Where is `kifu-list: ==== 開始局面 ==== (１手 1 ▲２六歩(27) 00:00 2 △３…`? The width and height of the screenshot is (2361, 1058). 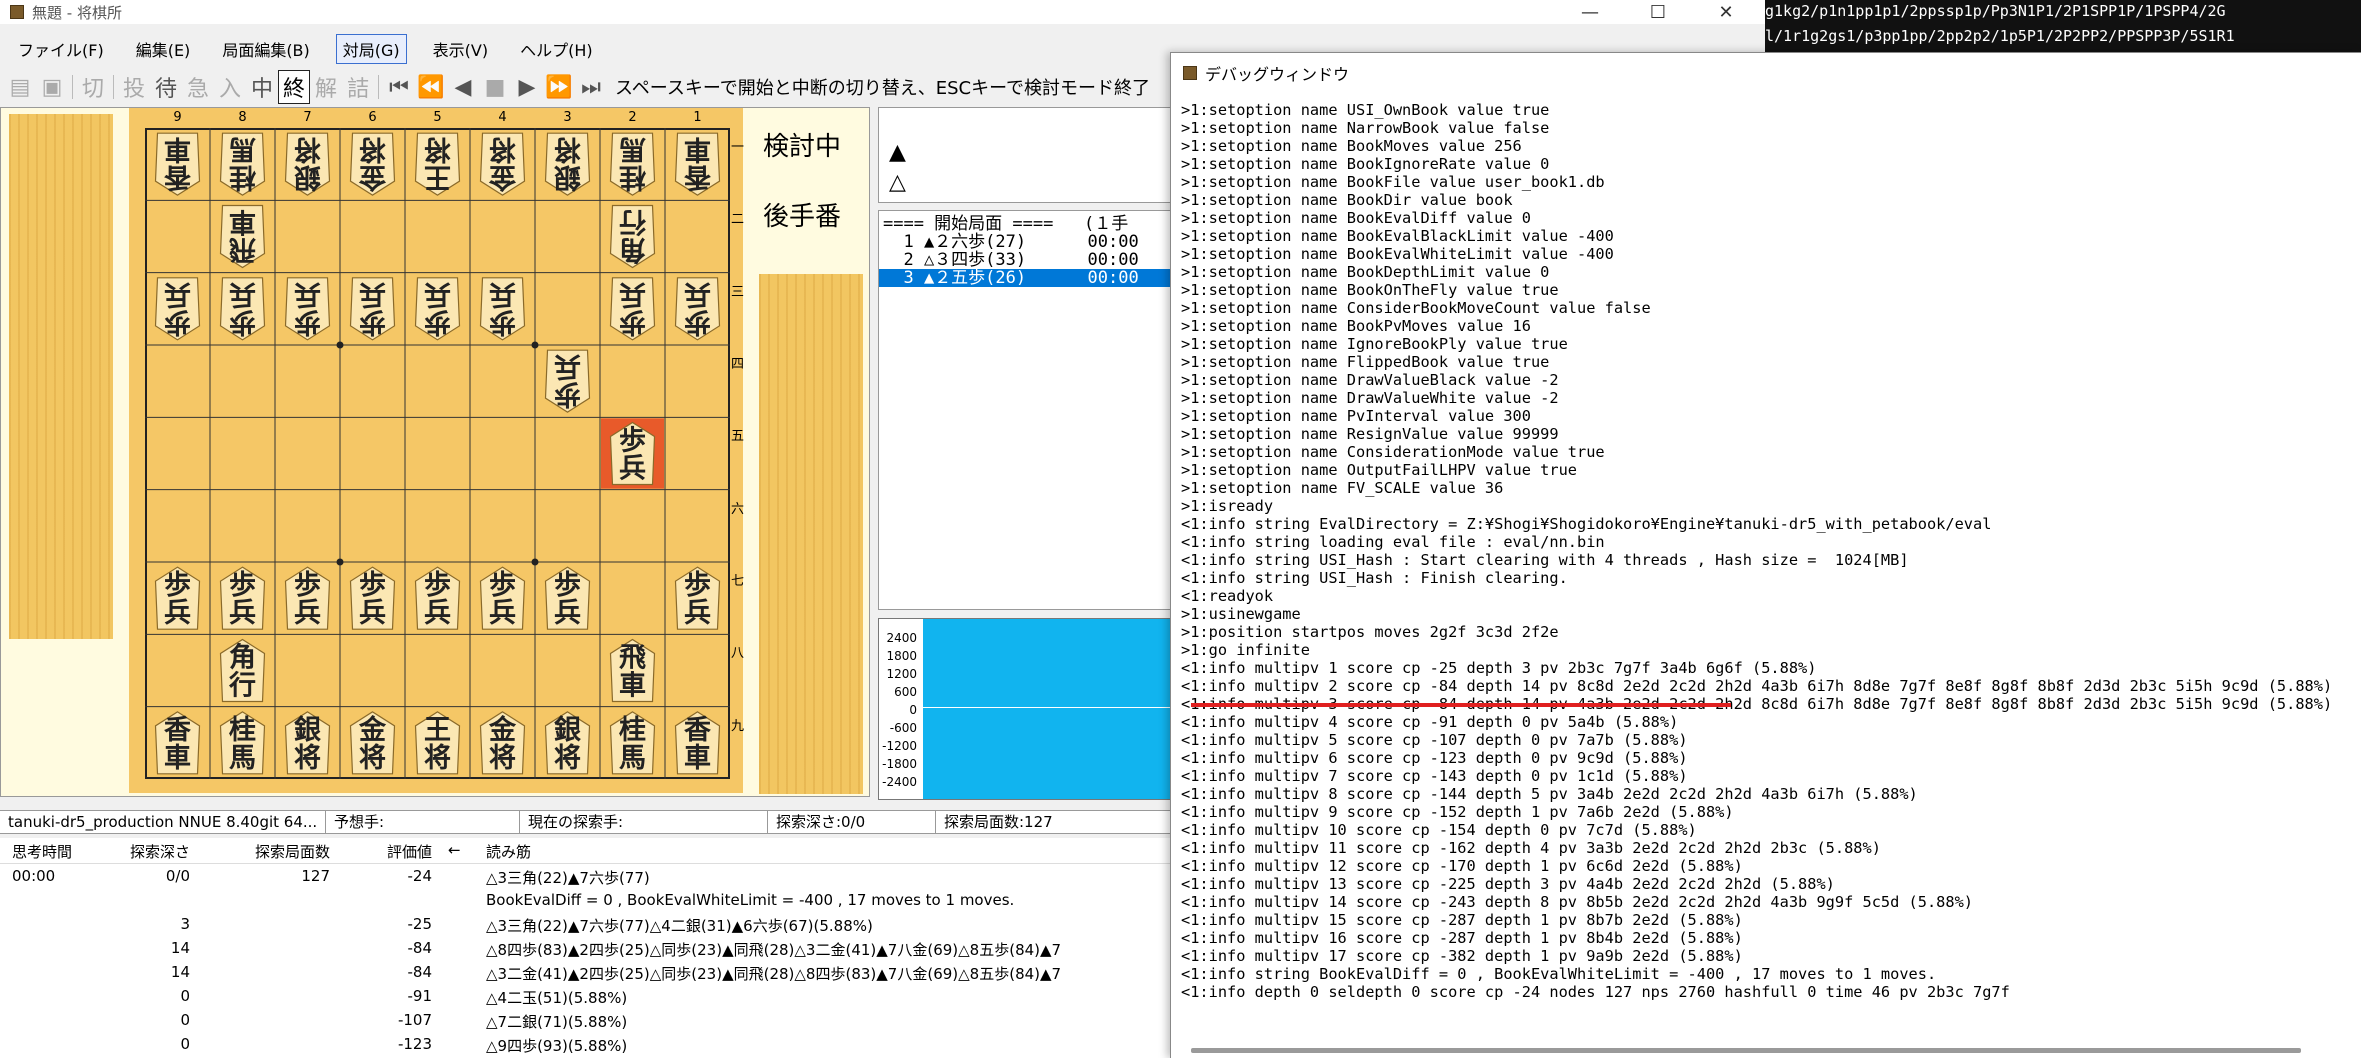
kifu-list: ==== 開始局面 ==== (１手 1 ▲２六歩(27) 00:00 2 △３… is located at coordinates (1028, 410).